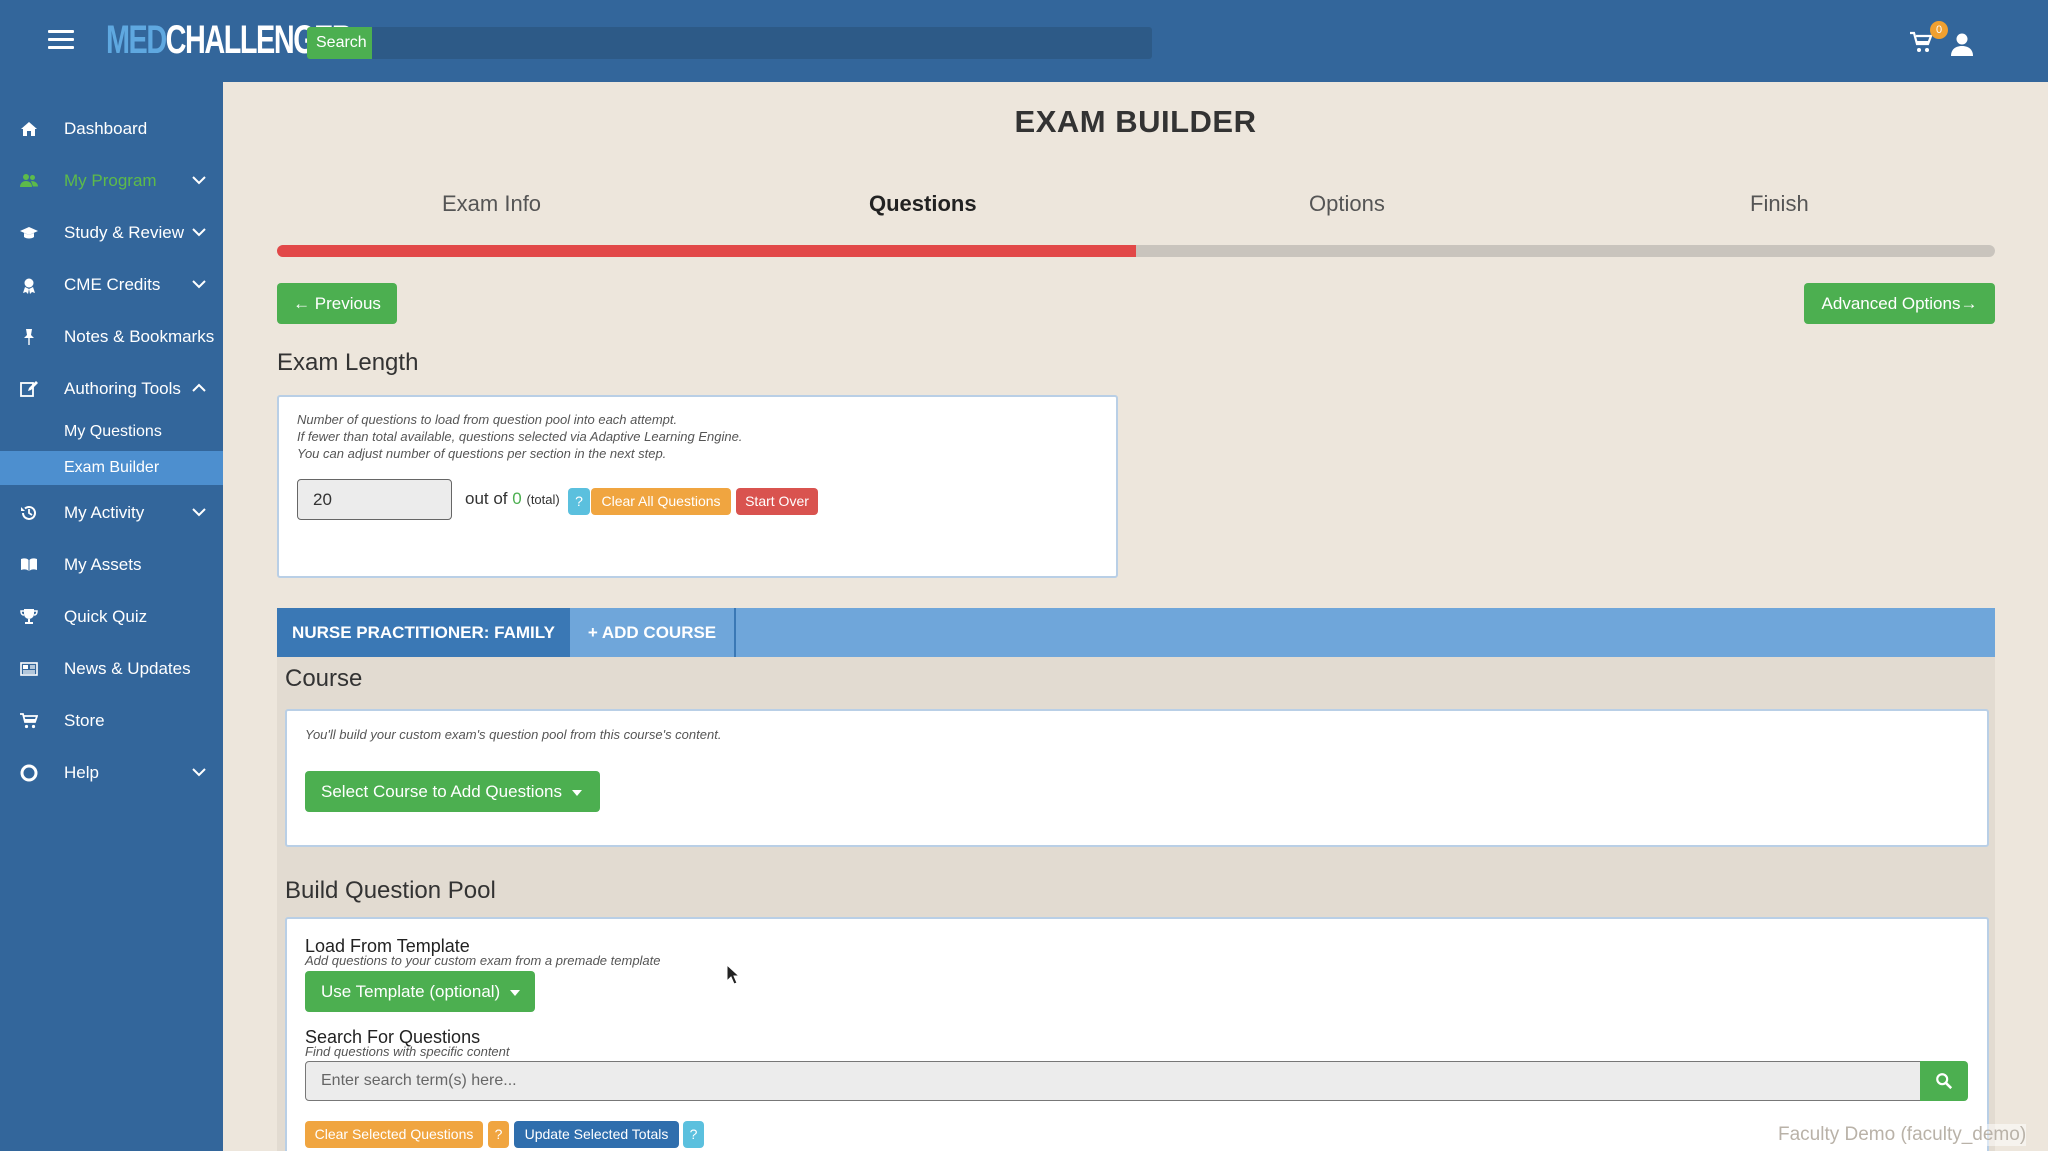 The image size is (2048, 1151). What do you see at coordinates (923, 204) in the screenshot?
I see `step-questions: Questions` at bounding box center [923, 204].